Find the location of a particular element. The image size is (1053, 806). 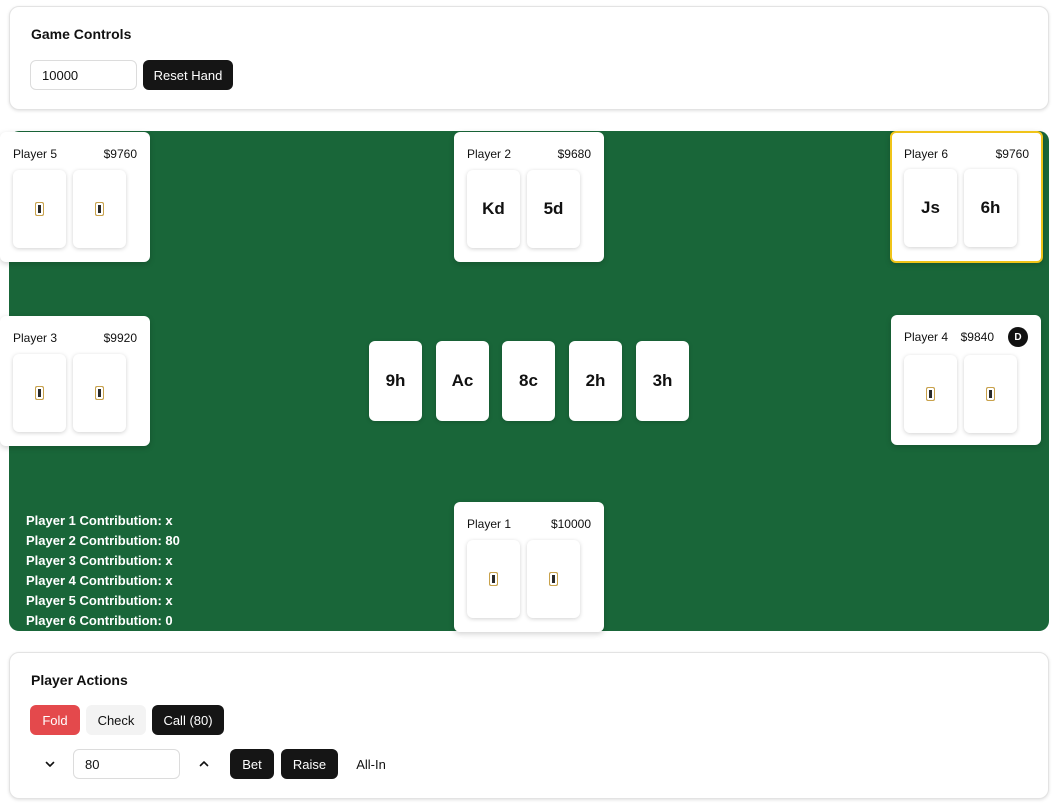

game-controls-title: Game Controls is located at coordinates (81, 34).